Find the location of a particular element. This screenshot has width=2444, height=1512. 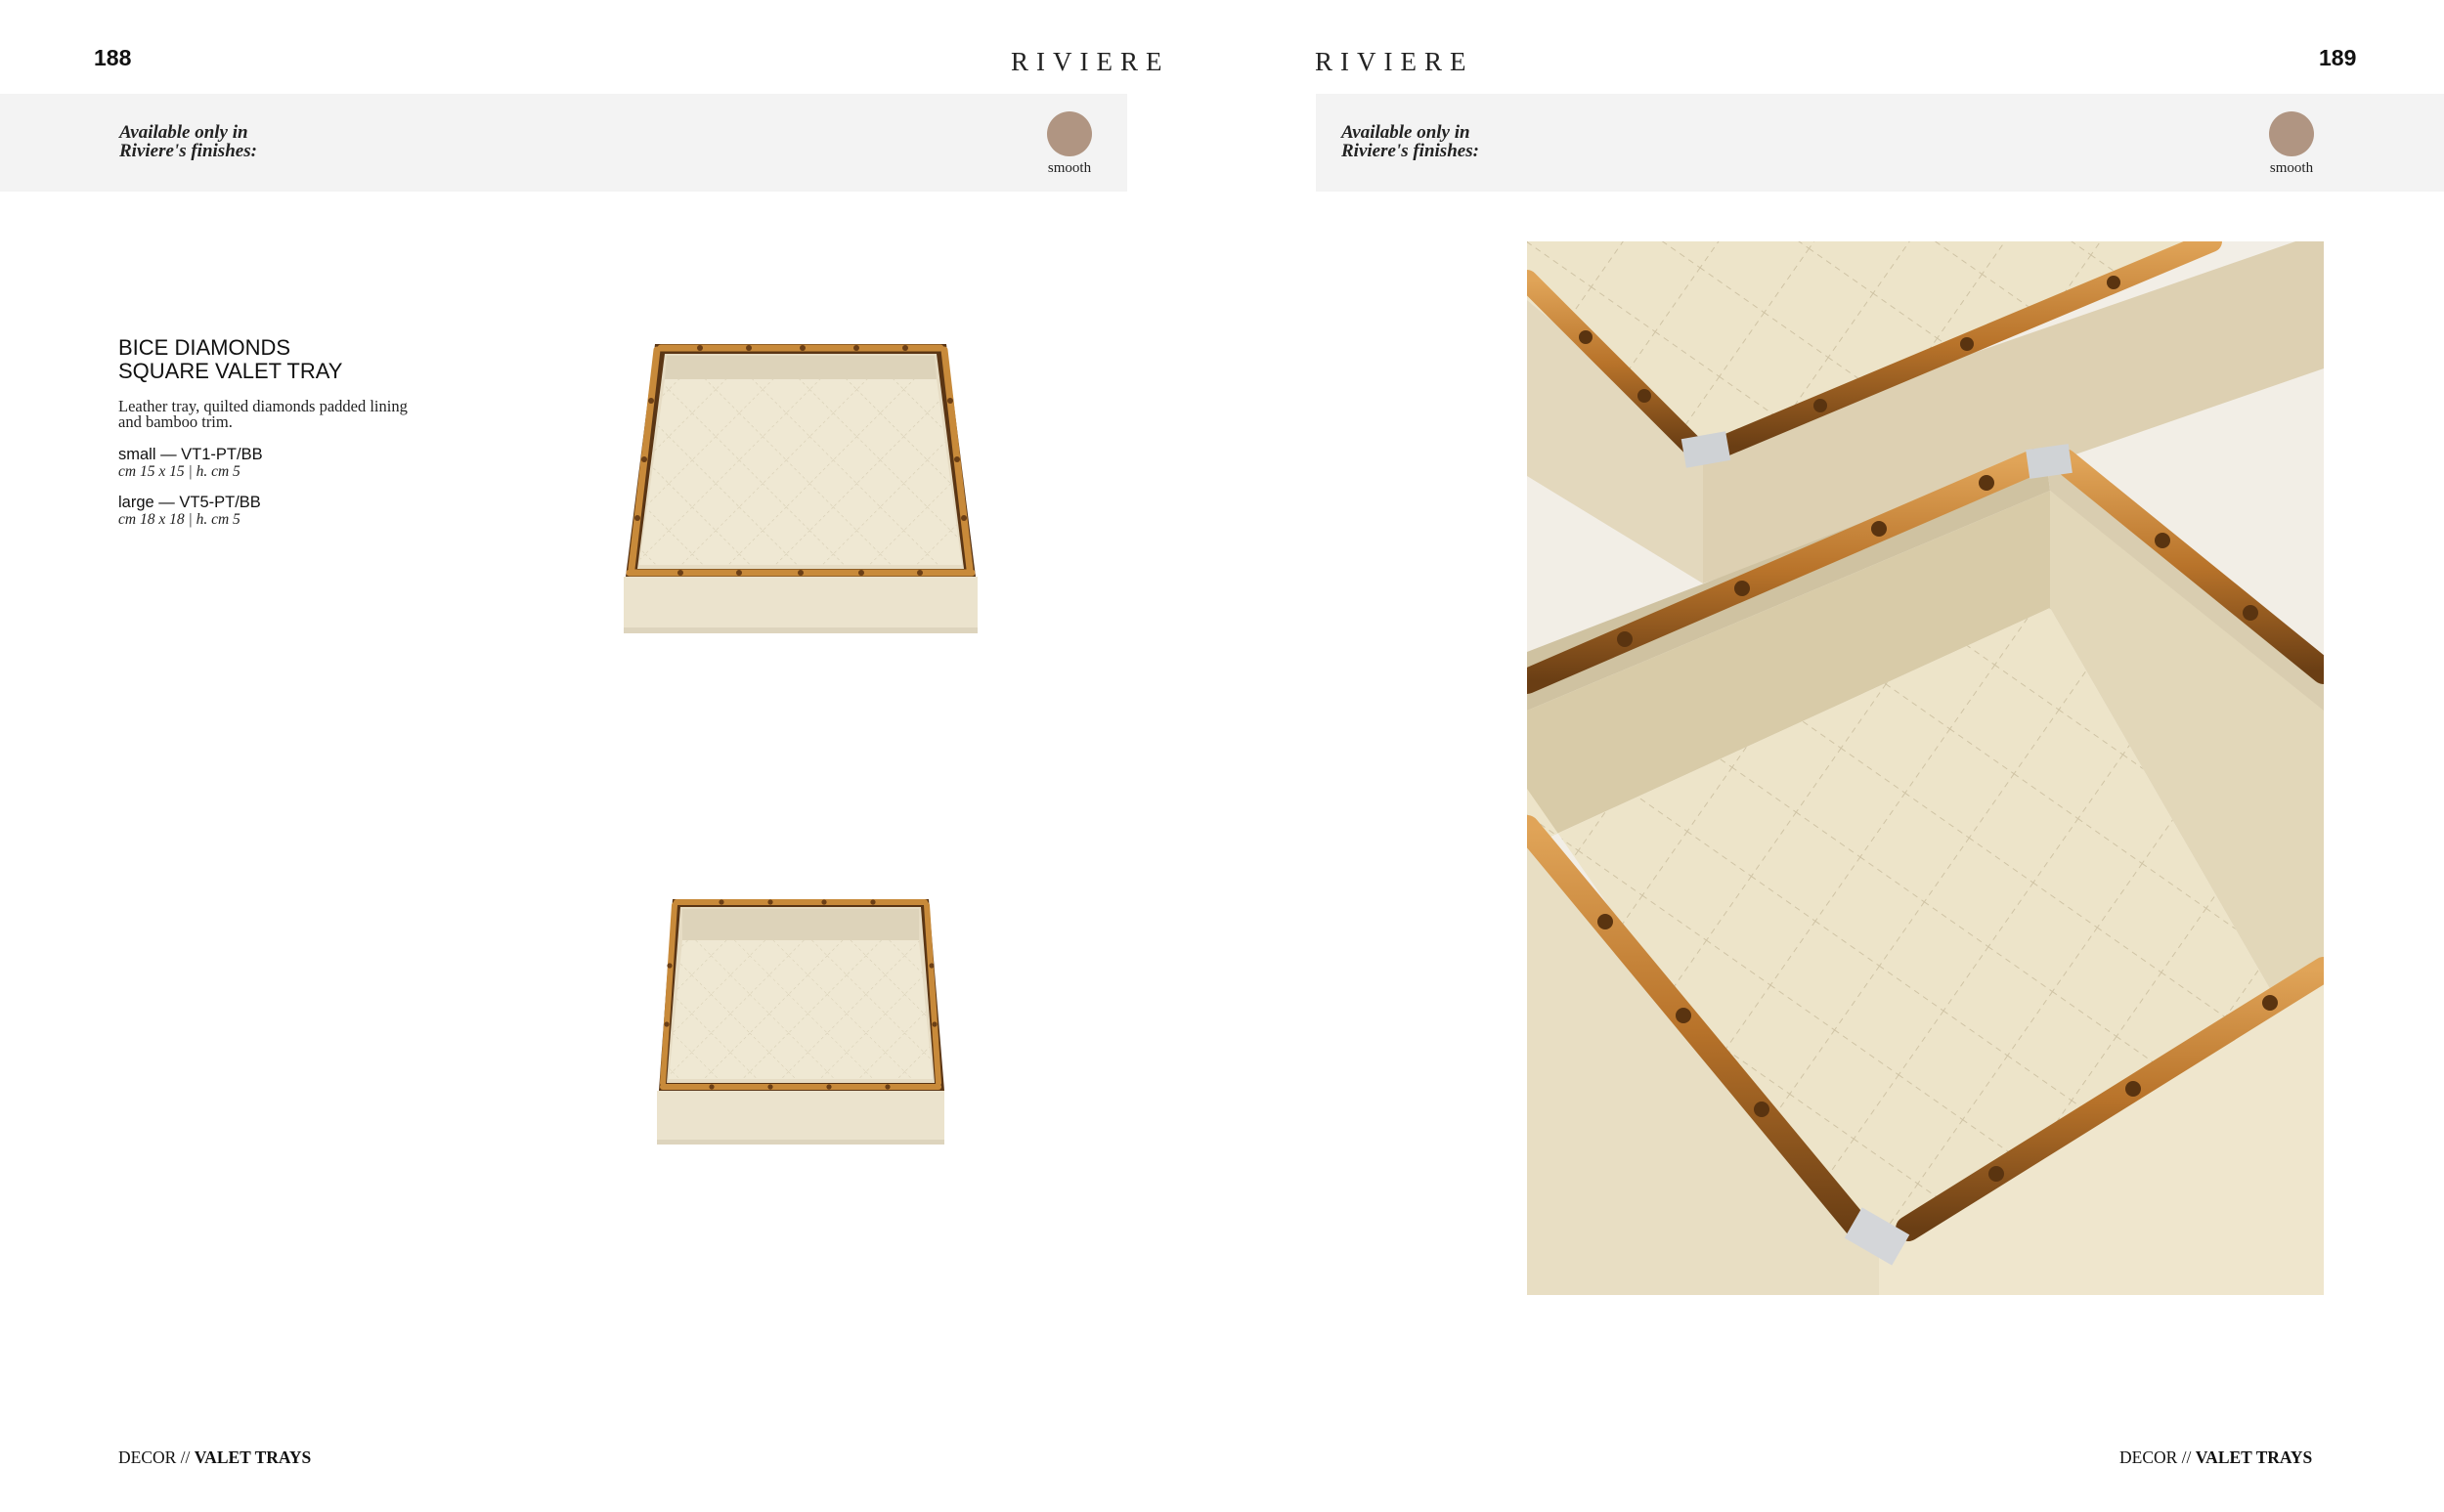

page-number: 189 is located at coordinates (2338, 57).